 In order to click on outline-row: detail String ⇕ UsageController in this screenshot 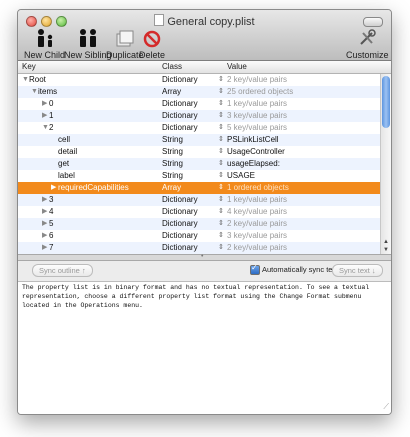, I will do `click(199, 152)`.